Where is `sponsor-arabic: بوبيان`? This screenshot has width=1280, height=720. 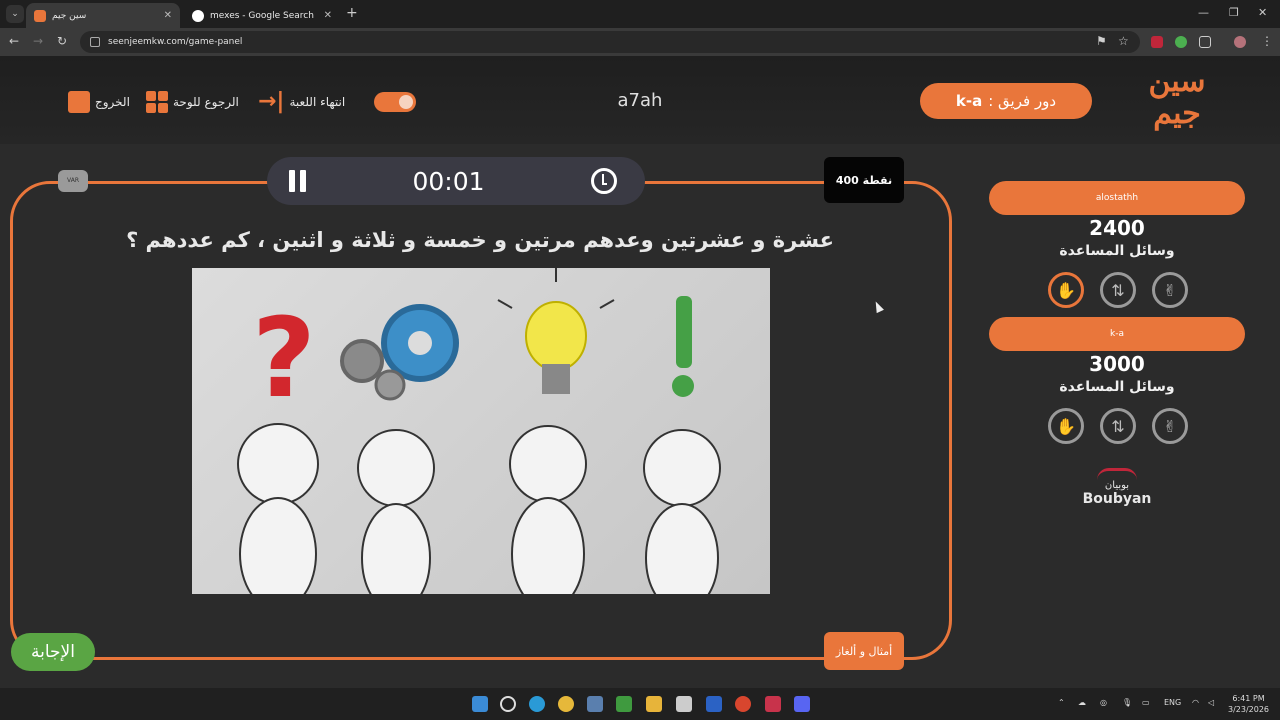 sponsor-arabic: بوبيان is located at coordinates (1117, 485).